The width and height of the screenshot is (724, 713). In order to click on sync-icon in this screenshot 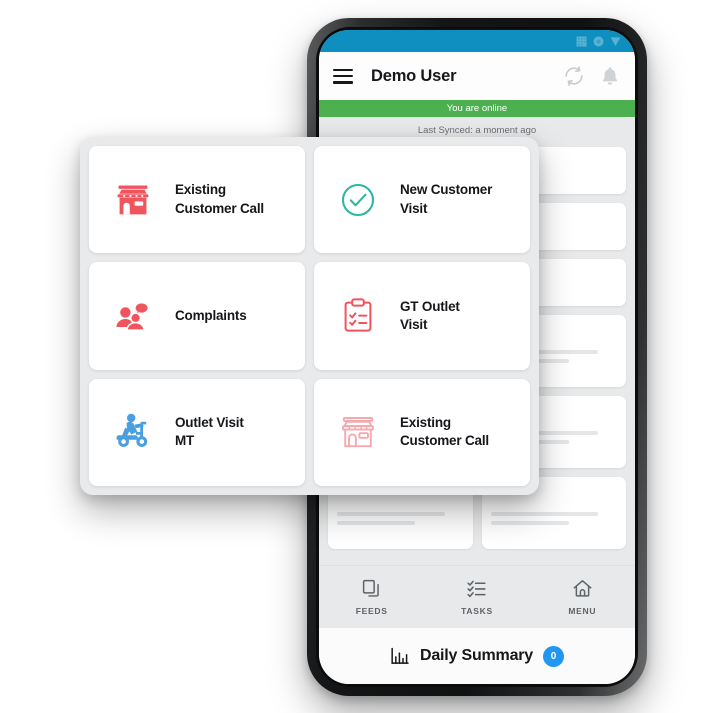, I will do `click(574, 76)`.